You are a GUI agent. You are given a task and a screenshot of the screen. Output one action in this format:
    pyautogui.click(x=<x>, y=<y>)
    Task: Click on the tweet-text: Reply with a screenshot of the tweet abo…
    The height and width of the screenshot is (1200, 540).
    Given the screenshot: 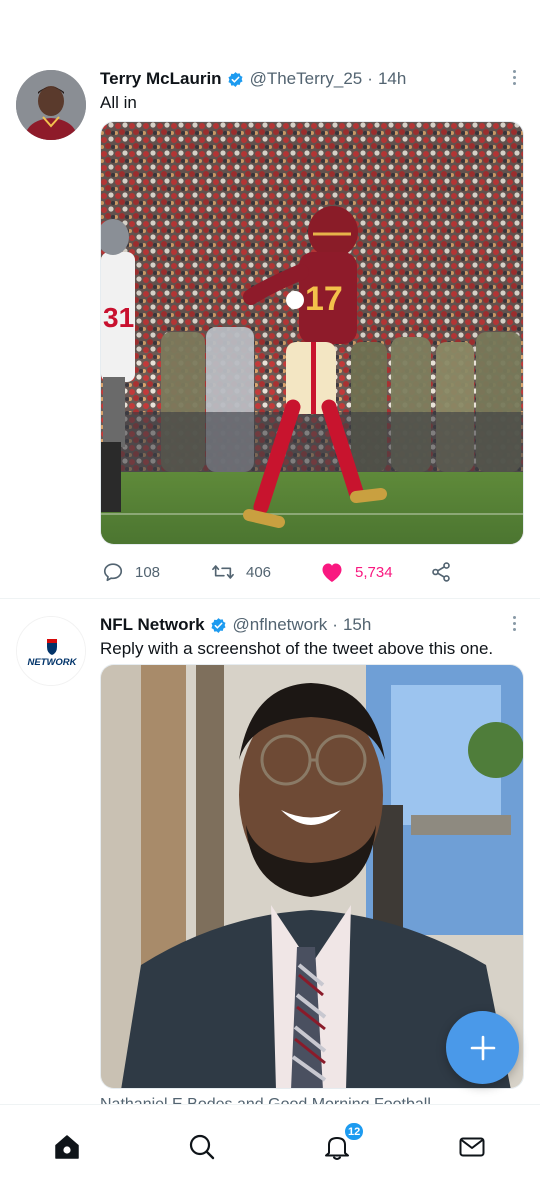 What is the action you would take?
    pyautogui.click(x=297, y=648)
    